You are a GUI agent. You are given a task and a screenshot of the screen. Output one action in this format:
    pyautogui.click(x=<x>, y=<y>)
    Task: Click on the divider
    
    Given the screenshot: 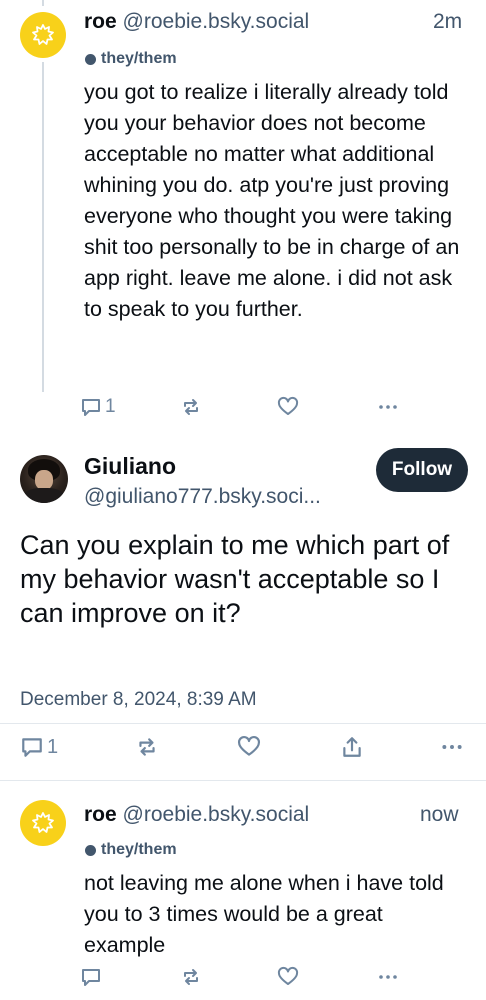 What is the action you would take?
    pyautogui.click(x=243, y=723)
    